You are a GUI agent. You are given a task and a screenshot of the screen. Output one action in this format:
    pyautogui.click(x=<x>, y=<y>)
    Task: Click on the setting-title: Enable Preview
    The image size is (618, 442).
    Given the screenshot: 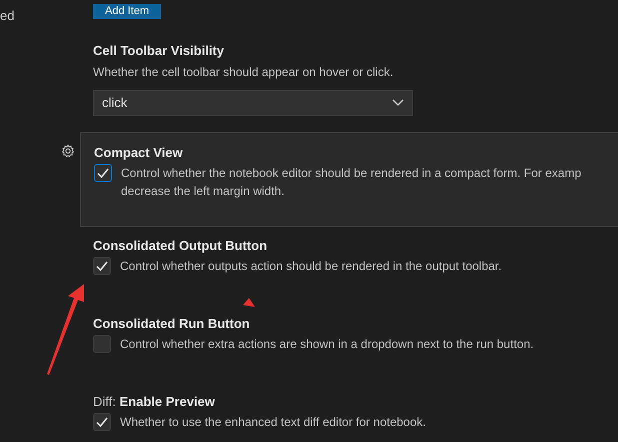 What is the action you would take?
    pyautogui.click(x=167, y=401)
    